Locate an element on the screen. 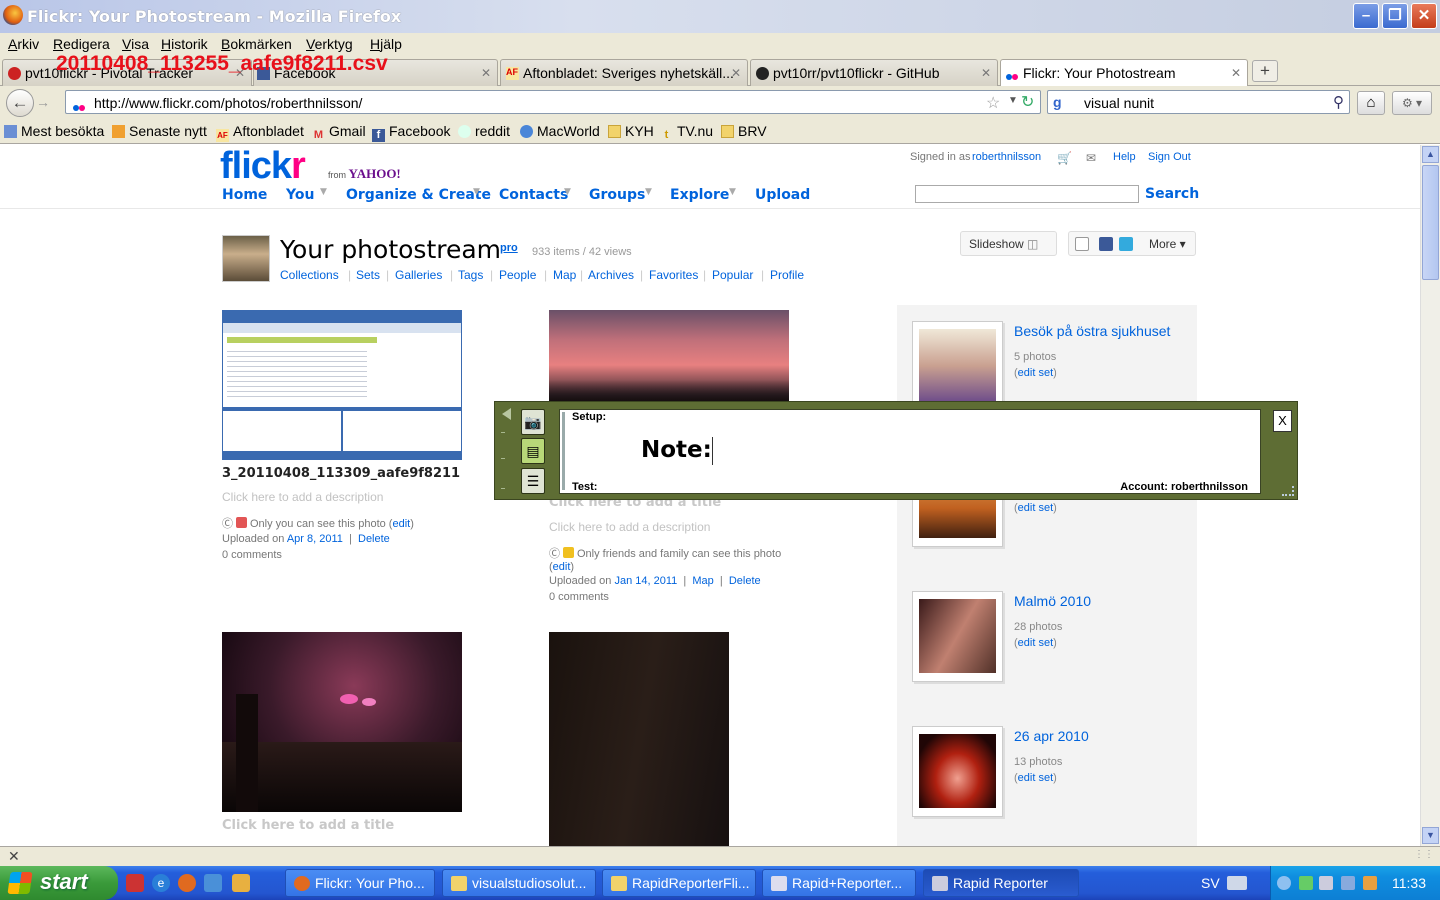 The height and width of the screenshot is (900, 1440). photo-description: Click here to add a description is located at coordinates (302, 497).